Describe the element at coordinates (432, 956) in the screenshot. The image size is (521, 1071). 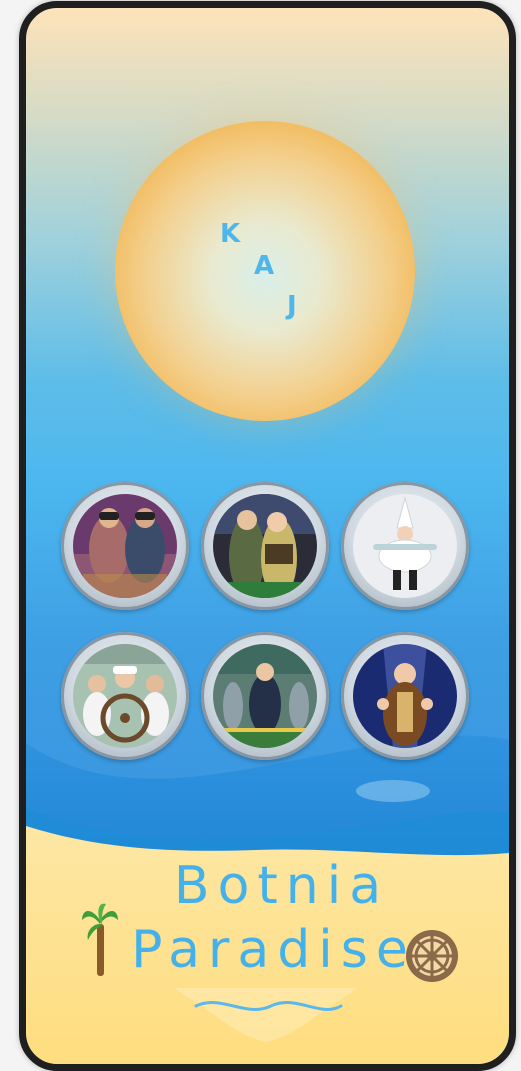
I see `ship-wheel-icon` at that location.